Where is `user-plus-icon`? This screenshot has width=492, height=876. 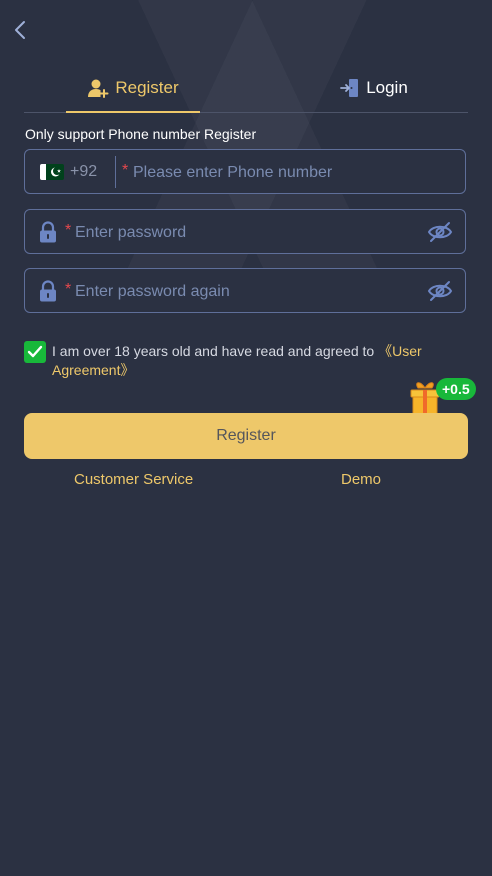
user-plus-icon is located at coordinates (98, 88).